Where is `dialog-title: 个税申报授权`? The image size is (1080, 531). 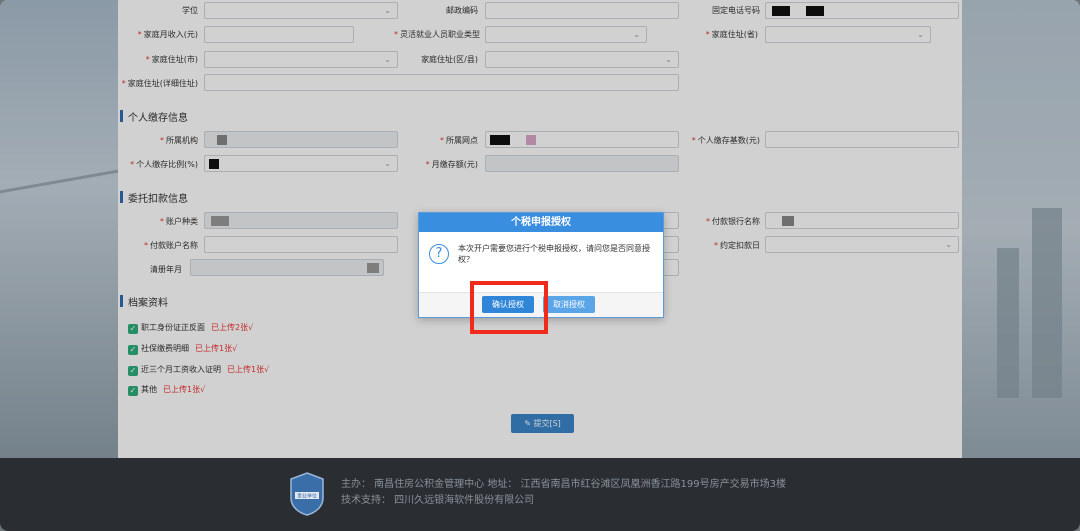 dialog-title: 个税申报授权 is located at coordinates (541, 222).